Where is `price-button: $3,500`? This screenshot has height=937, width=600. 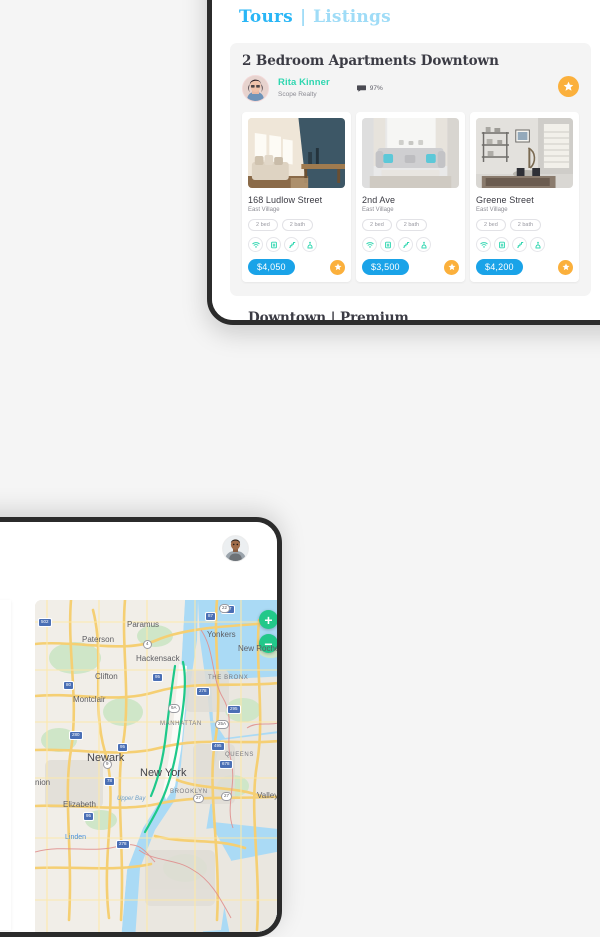 price-button: $3,500 is located at coordinates (385, 267).